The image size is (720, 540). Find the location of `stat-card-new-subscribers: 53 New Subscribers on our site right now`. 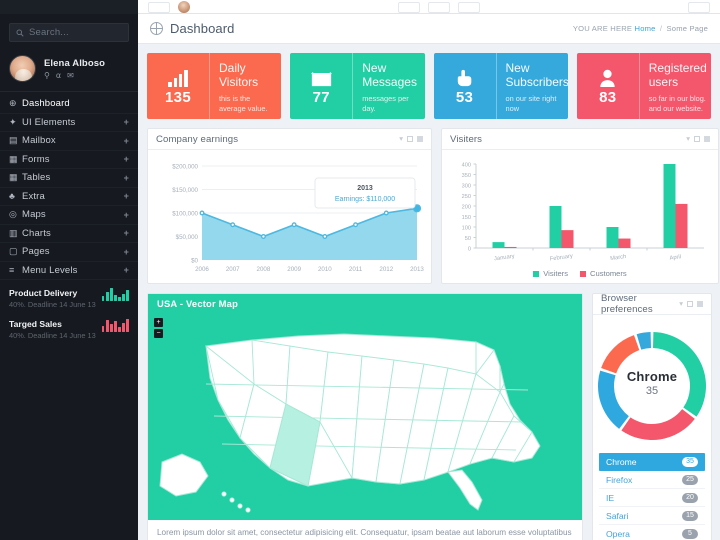

stat-card-new-subscribers: 53 New Subscribers on our site right now is located at coordinates (500, 86).